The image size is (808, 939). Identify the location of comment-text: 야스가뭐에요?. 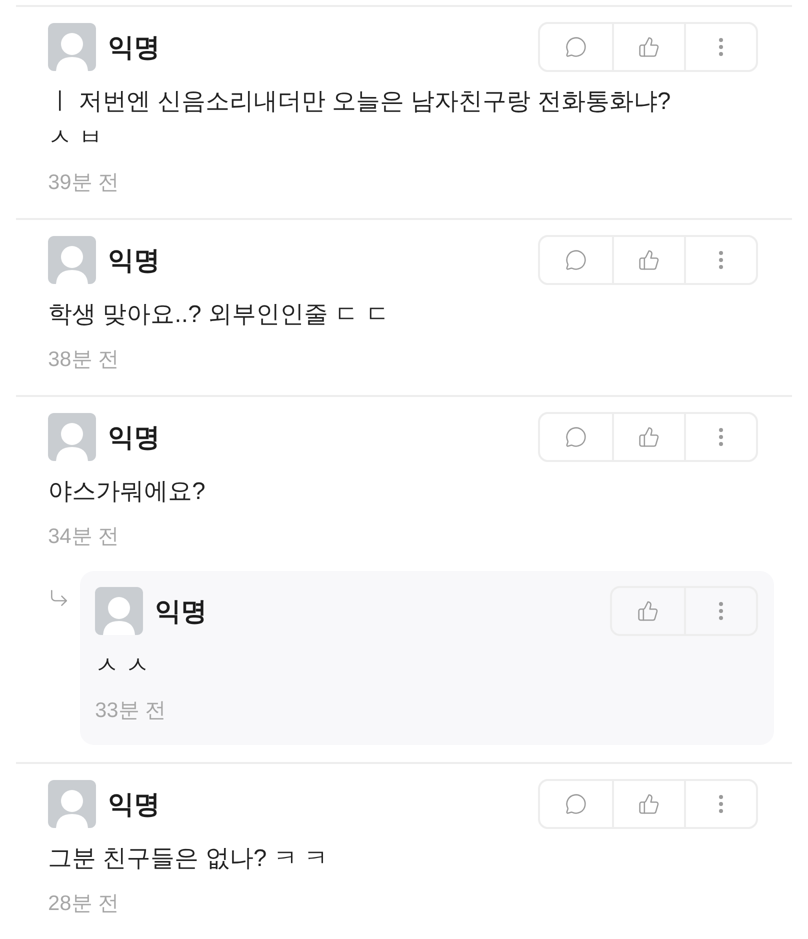
(127, 492).